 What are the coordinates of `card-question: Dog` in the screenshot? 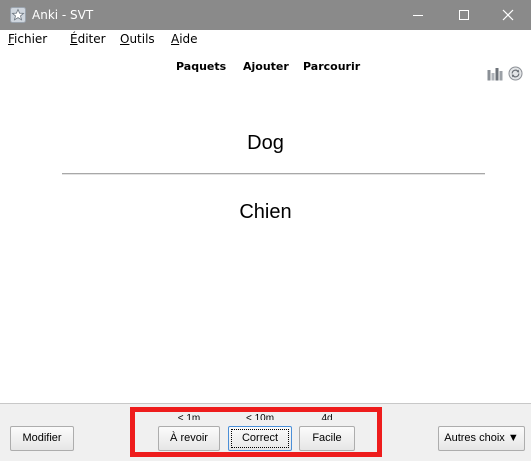 It's located at (265, 143).